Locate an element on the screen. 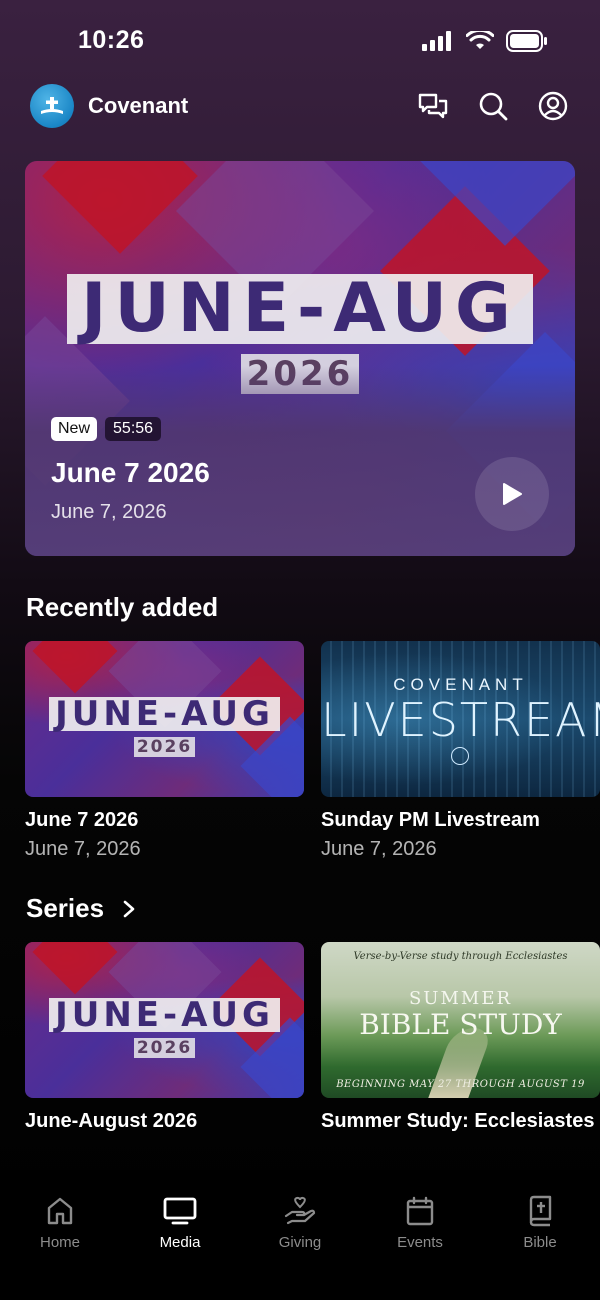 Image resolution: width=600 pixels, height=1300 pixels. art-title: JUNE-AUG is located at coordinates (300, 309).